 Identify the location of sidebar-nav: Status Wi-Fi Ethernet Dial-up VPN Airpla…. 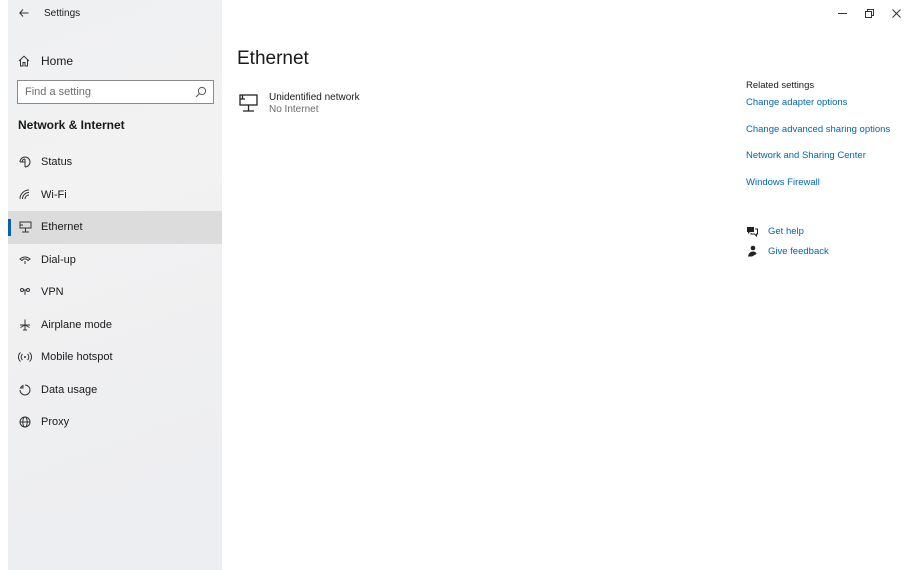
(115, 292).